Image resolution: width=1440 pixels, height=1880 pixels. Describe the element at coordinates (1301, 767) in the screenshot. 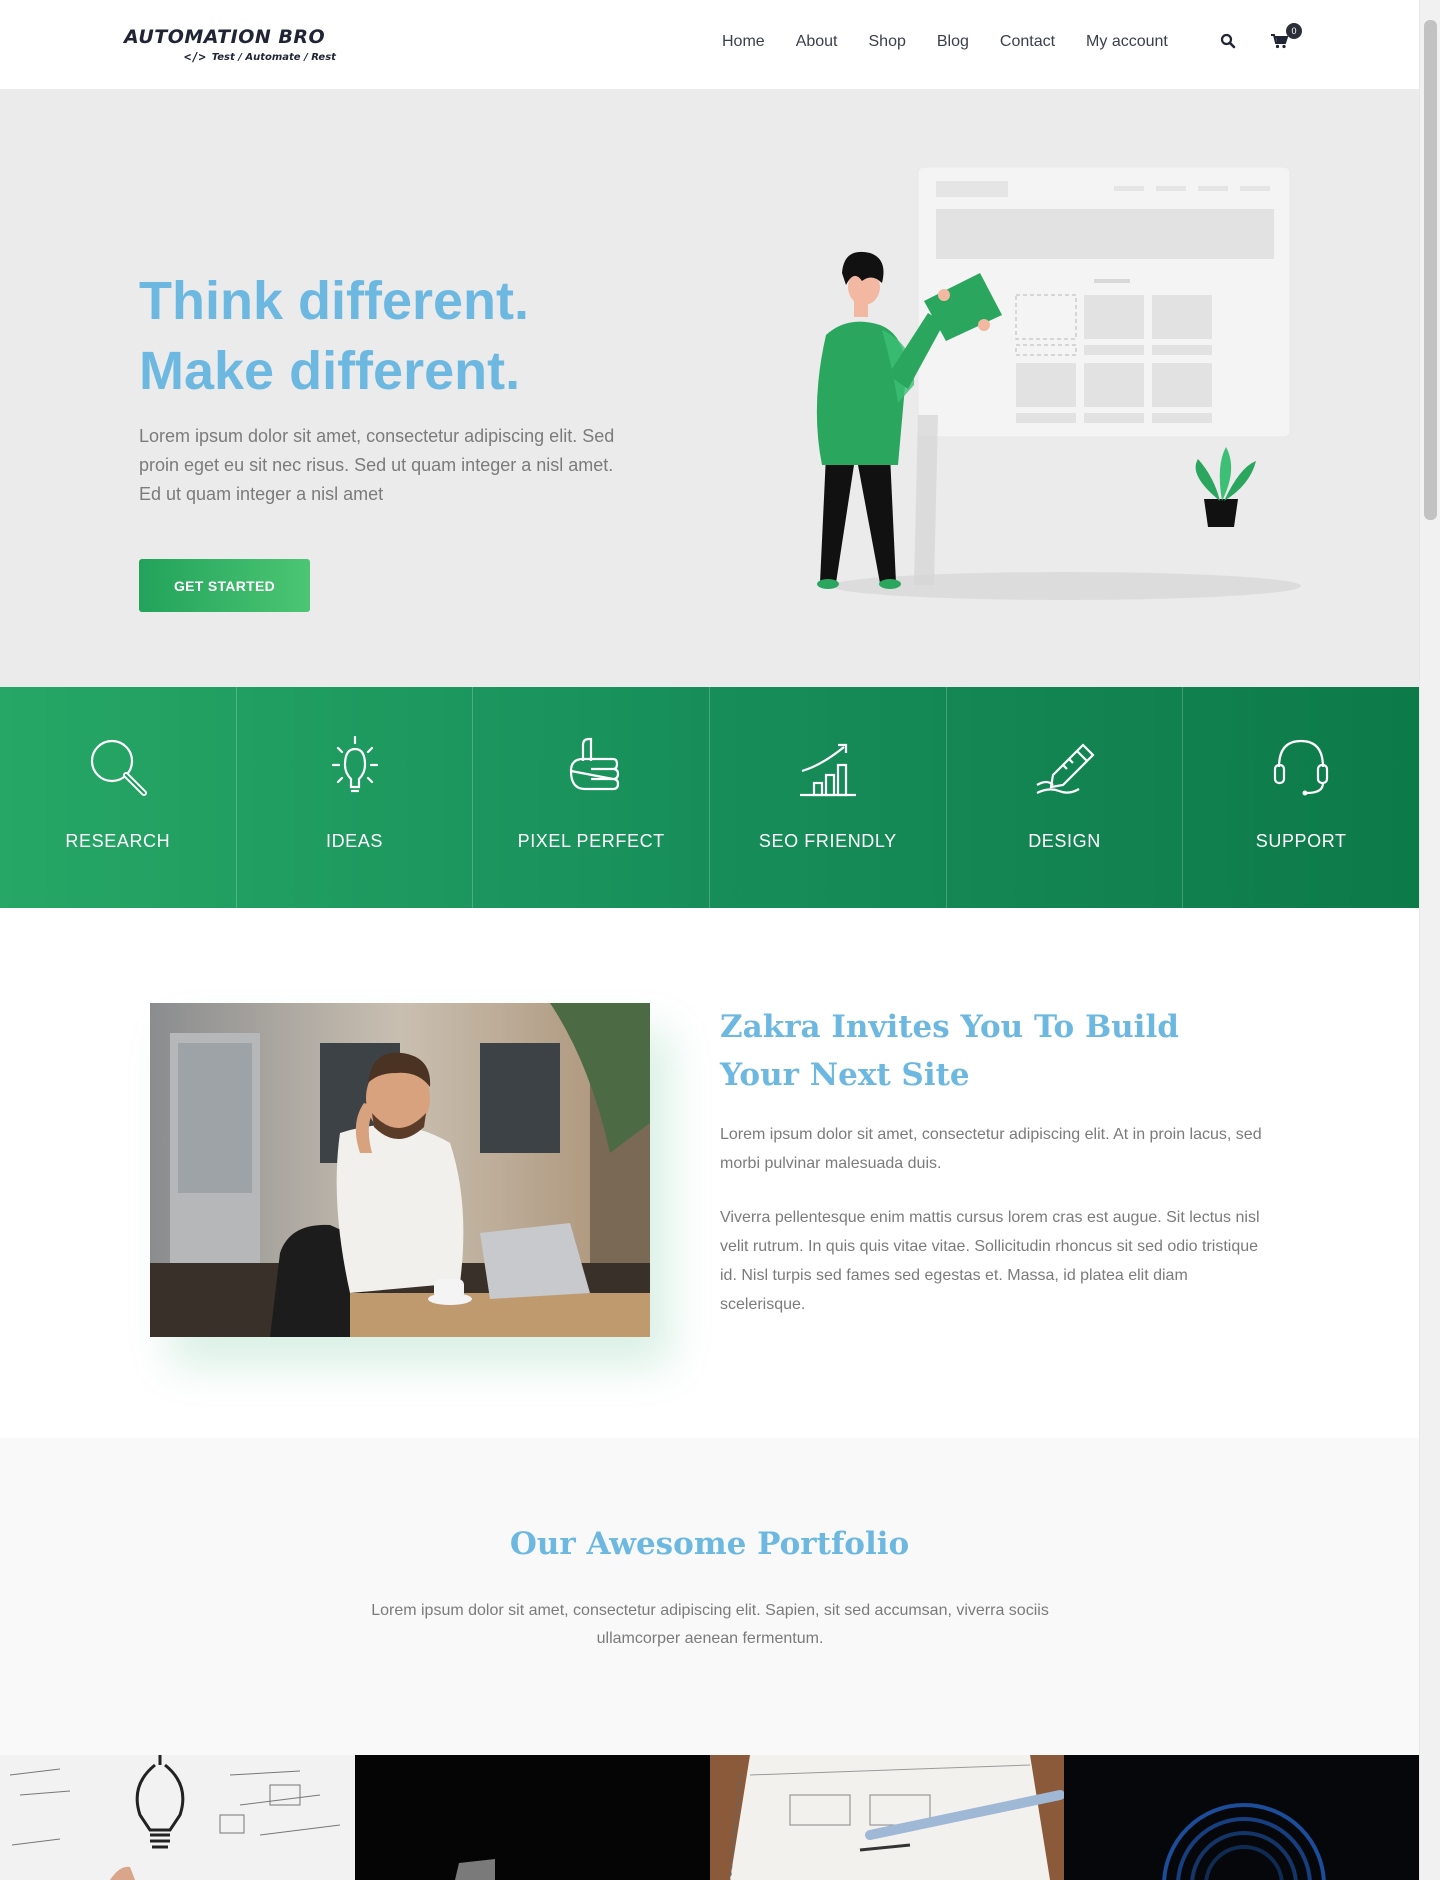

I see `headset-icon` at that location.